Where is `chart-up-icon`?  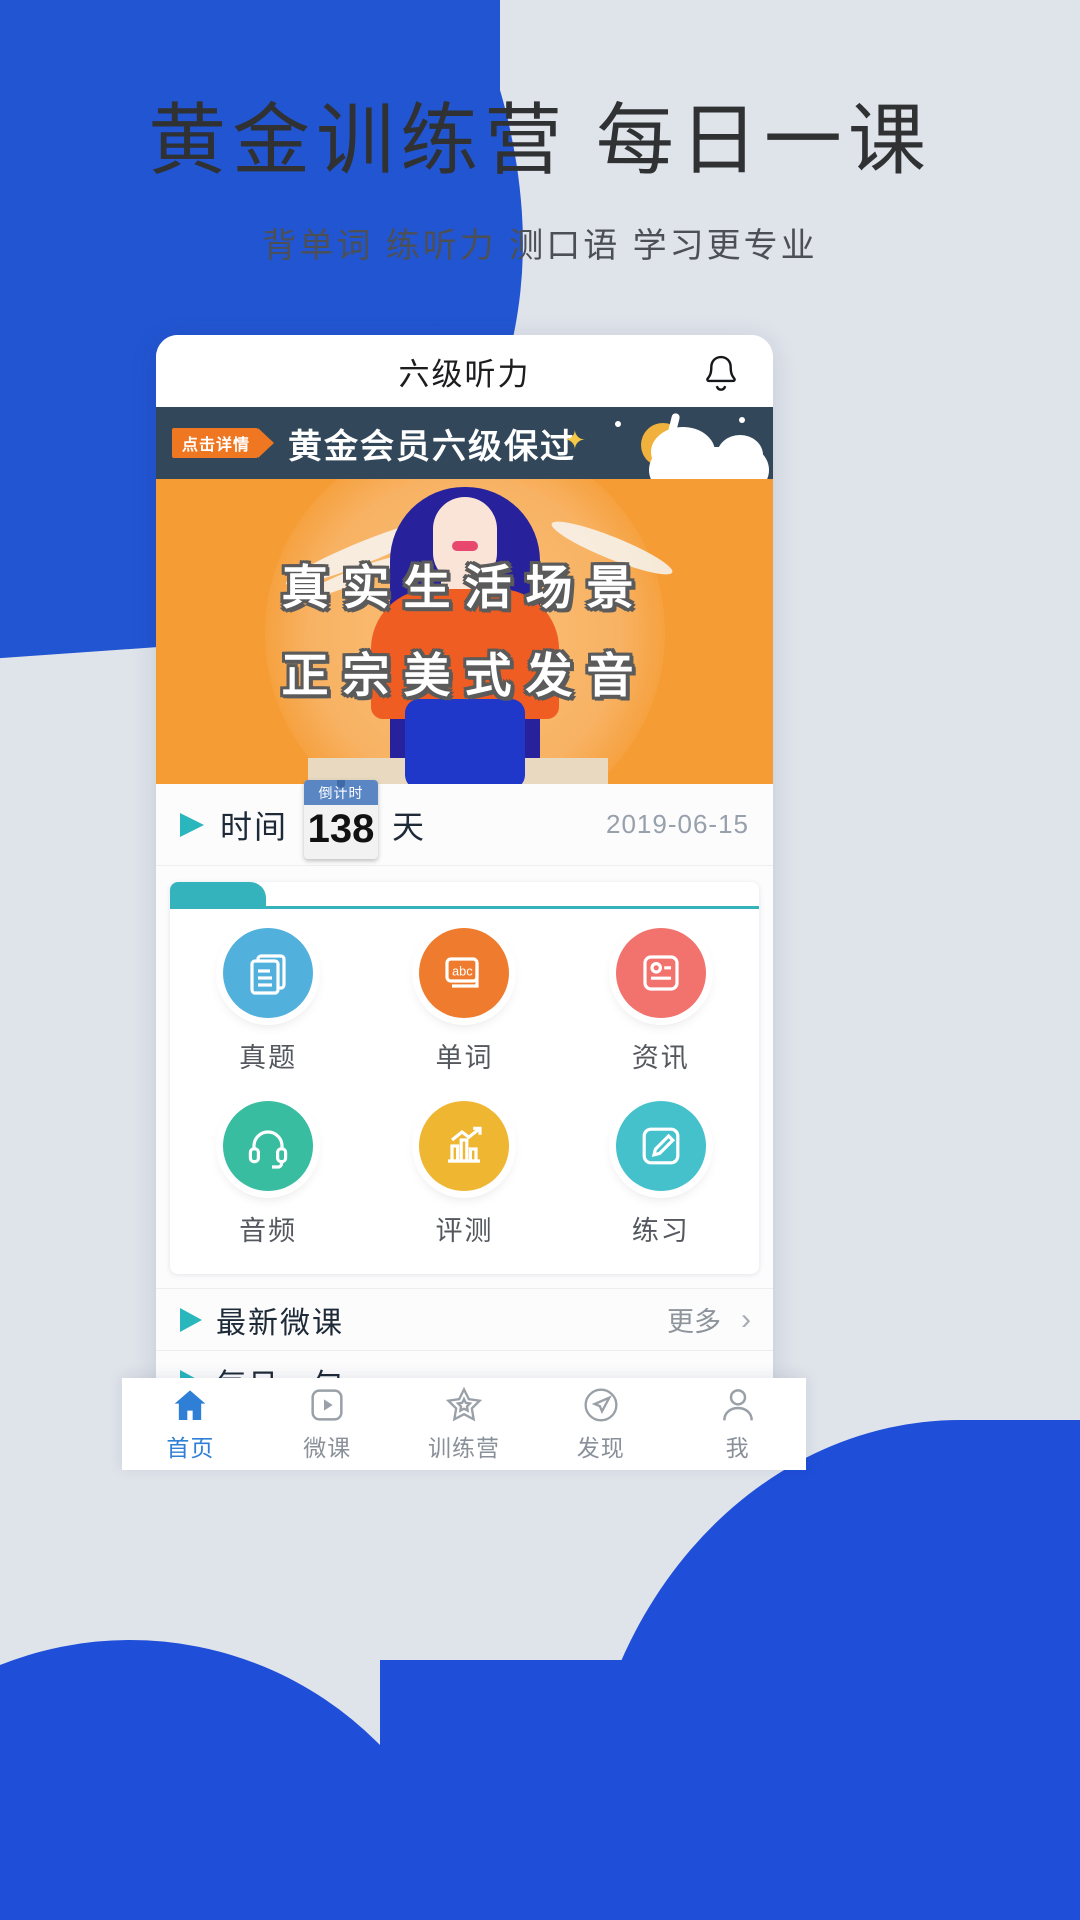
chart-up-icon is located at coordinates (464, 1146).